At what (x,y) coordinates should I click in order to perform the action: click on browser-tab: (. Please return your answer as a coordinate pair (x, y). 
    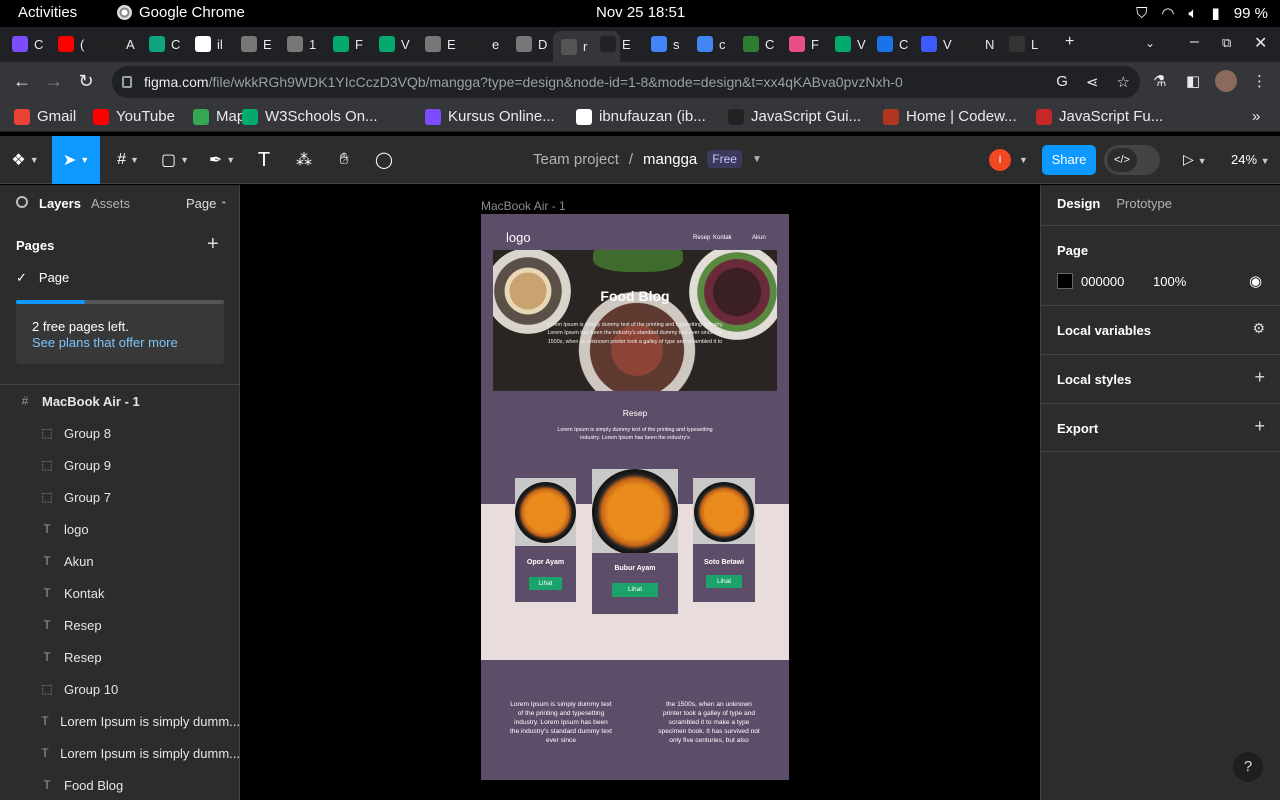
    Looking at the image, I should click on (71, 44).